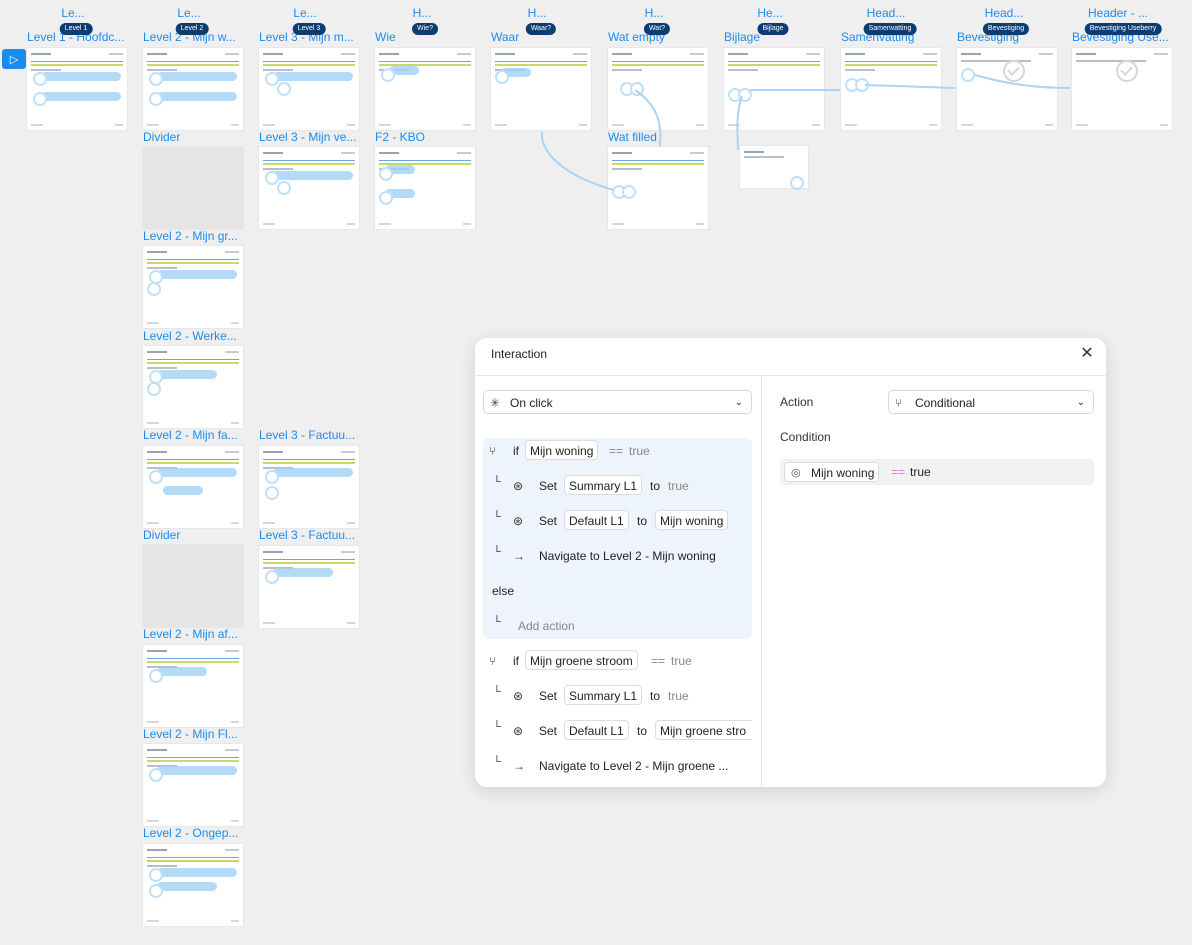 This screenshot has height=945, width=1192. What do you see at coordinates (796, 473) in the screenshot?
I see `boolean-variable-icon: ◎` at bounding box center [796, 473].